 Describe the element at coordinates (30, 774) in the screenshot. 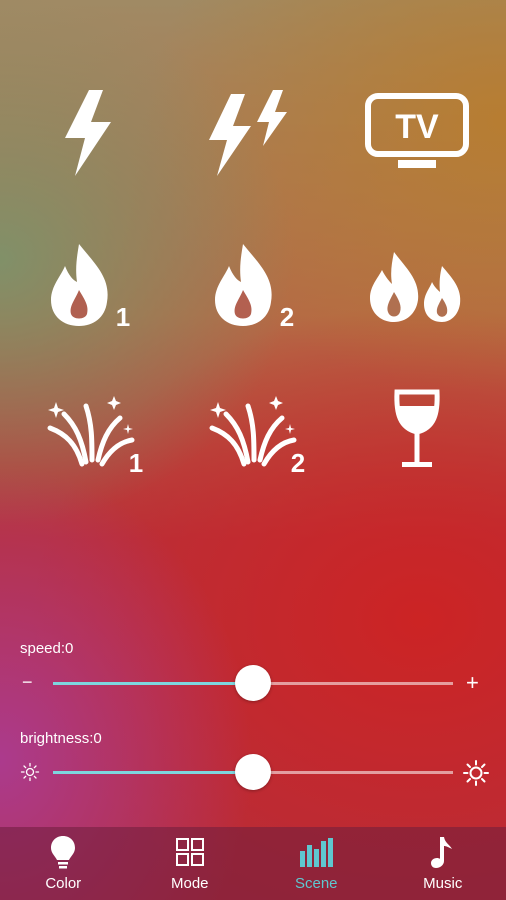

I see `brightness-low-icon` at that location.